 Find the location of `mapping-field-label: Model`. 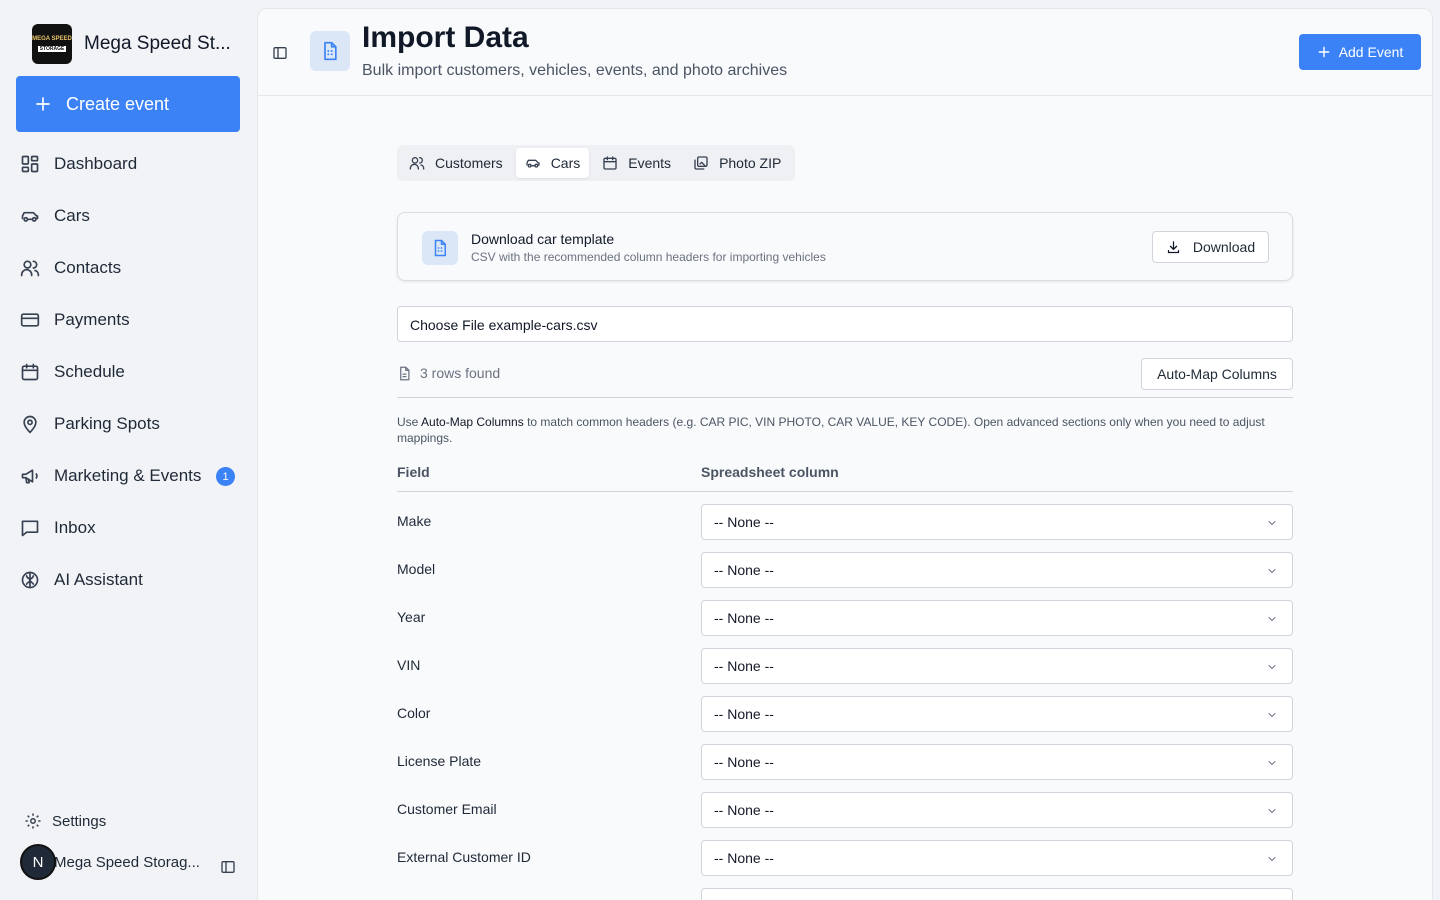

mapping-field-label: Model is located at coordinates (416, 569).